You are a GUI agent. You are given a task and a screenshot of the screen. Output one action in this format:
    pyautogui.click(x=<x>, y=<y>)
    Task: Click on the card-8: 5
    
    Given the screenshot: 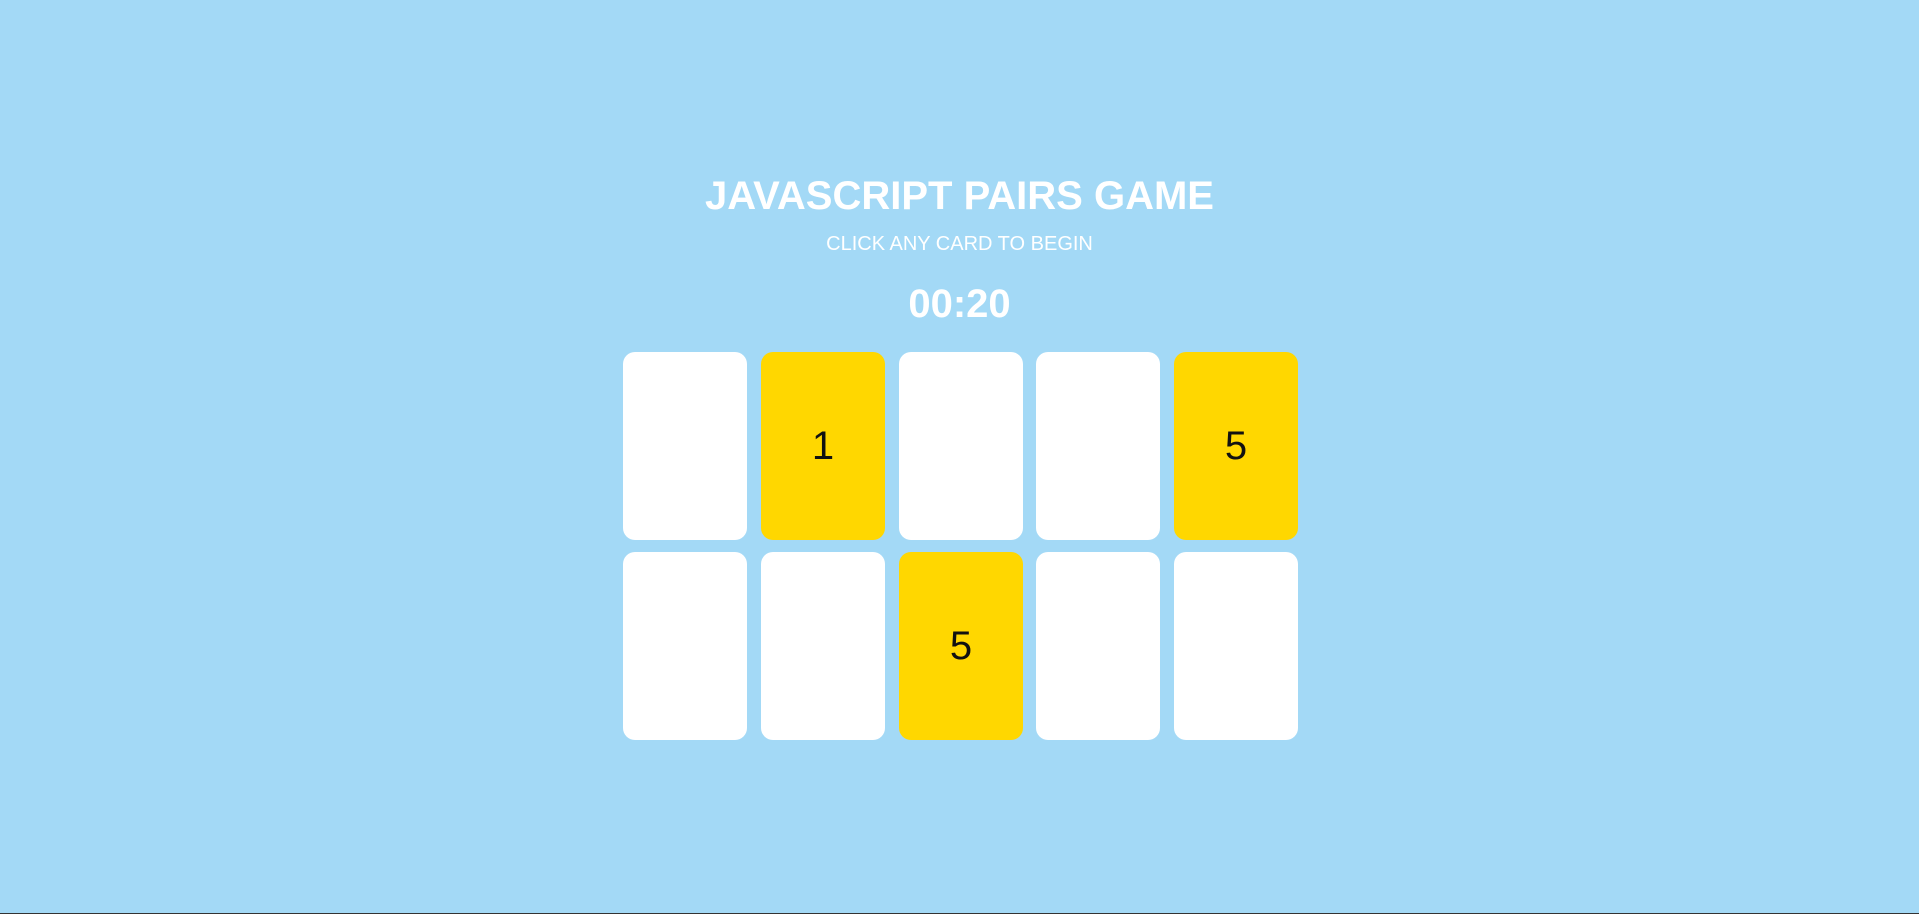 What is the action you would take?
    pyautogui.click(x=961, y=646)
    